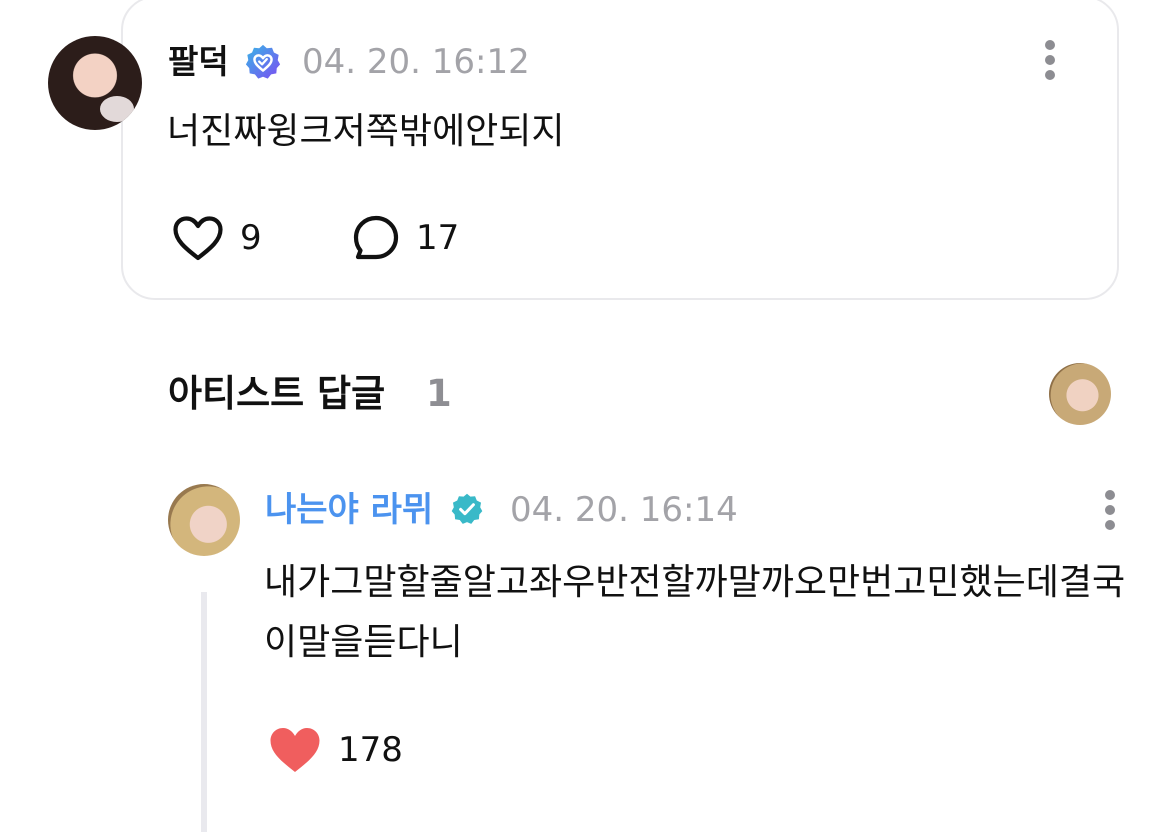 Image resolution: width=1170 pixels, height=832 pixels. What do you see at coordinates (439, 393) in the screenshot?
I see `artist-replies-count: 1` at bounding box center [439, 393].